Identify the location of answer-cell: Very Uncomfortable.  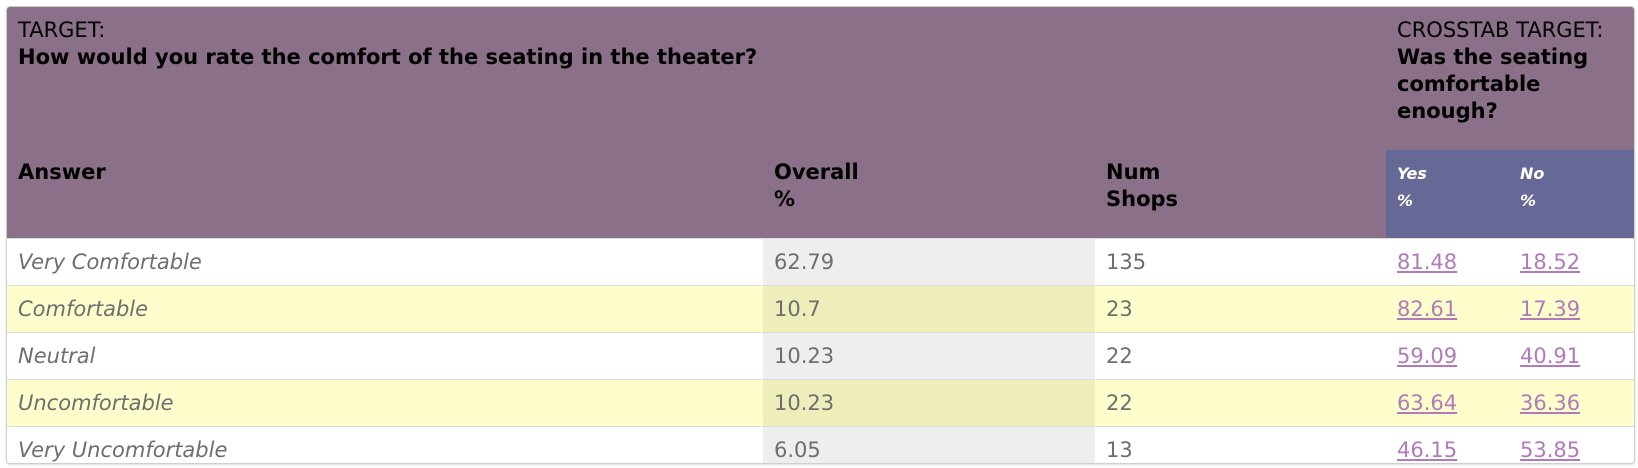
(385, 444).